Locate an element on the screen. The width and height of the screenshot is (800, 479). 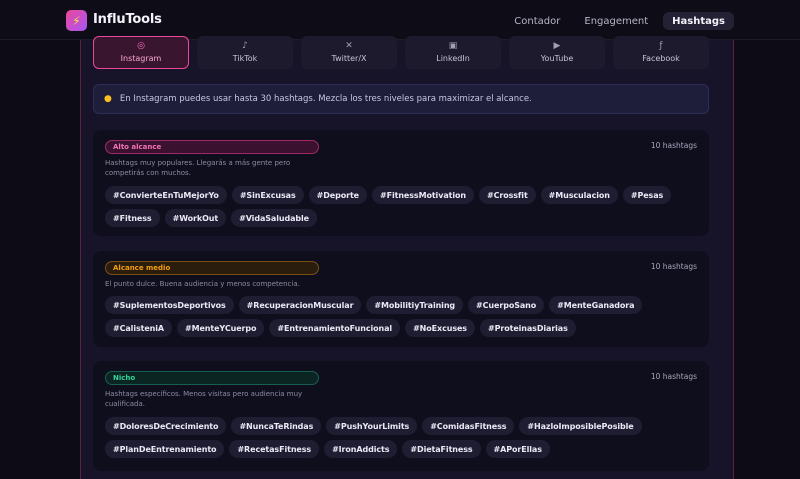
level-badge: Alcance medio is located at coordinates (212, 268).